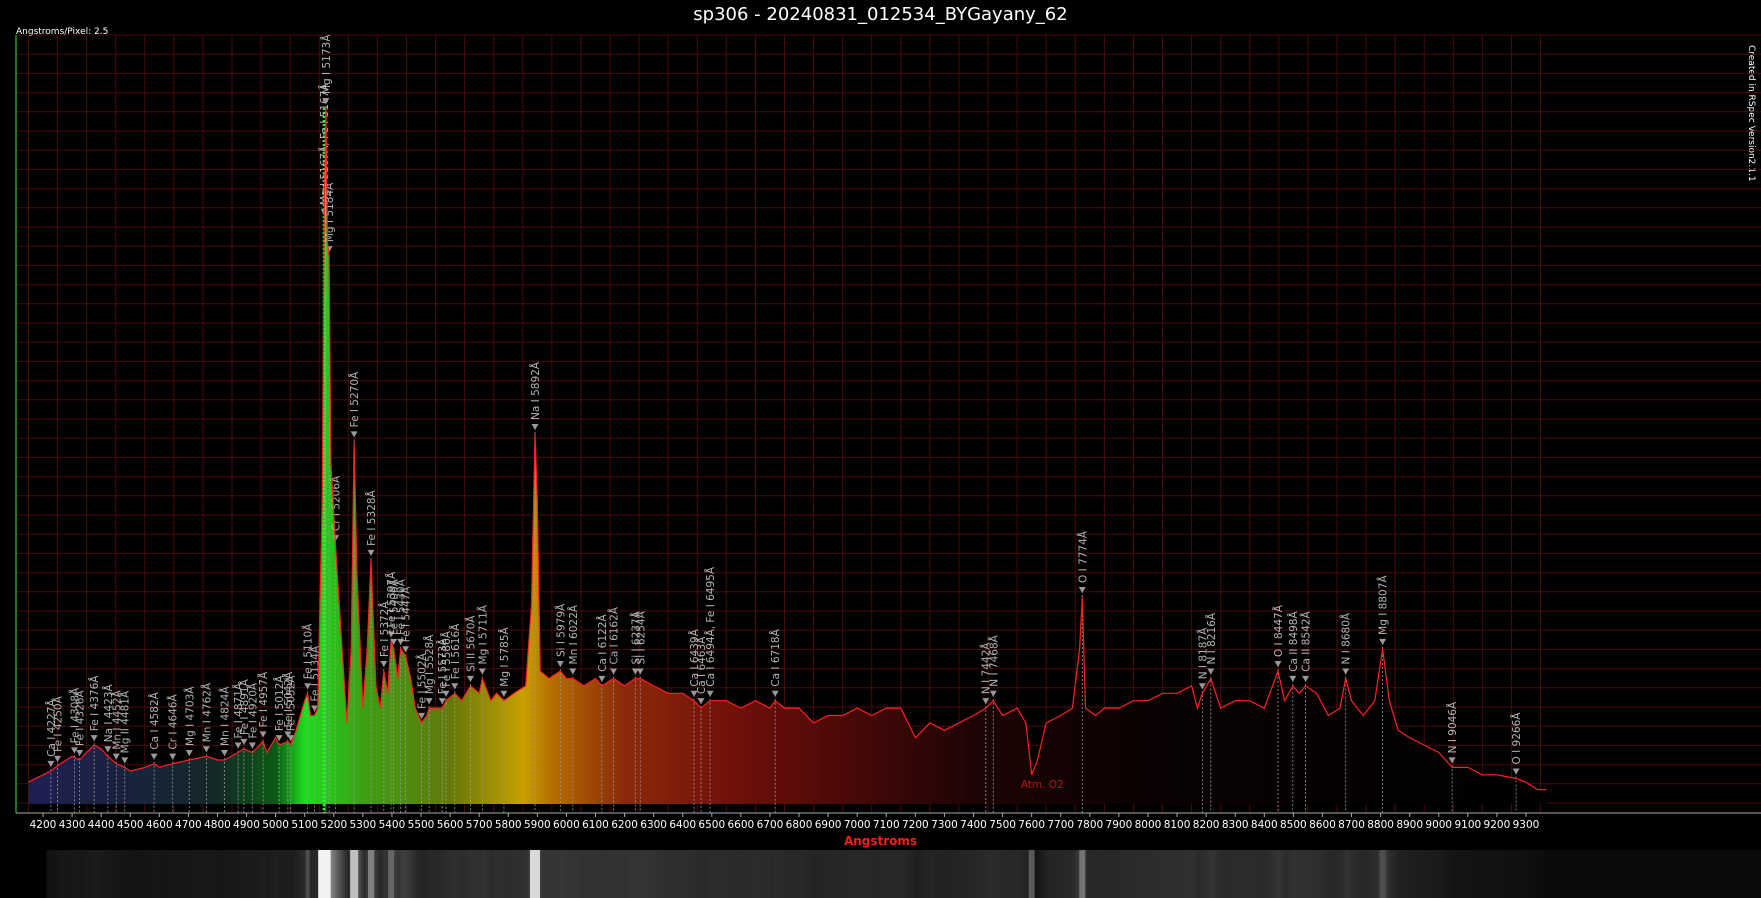  What do you see at coordinates (710, 626) in the screenshot?
I see `line-label: Ca I 6494Å, Fe I 6495Å` at bounding box center [710, 626].